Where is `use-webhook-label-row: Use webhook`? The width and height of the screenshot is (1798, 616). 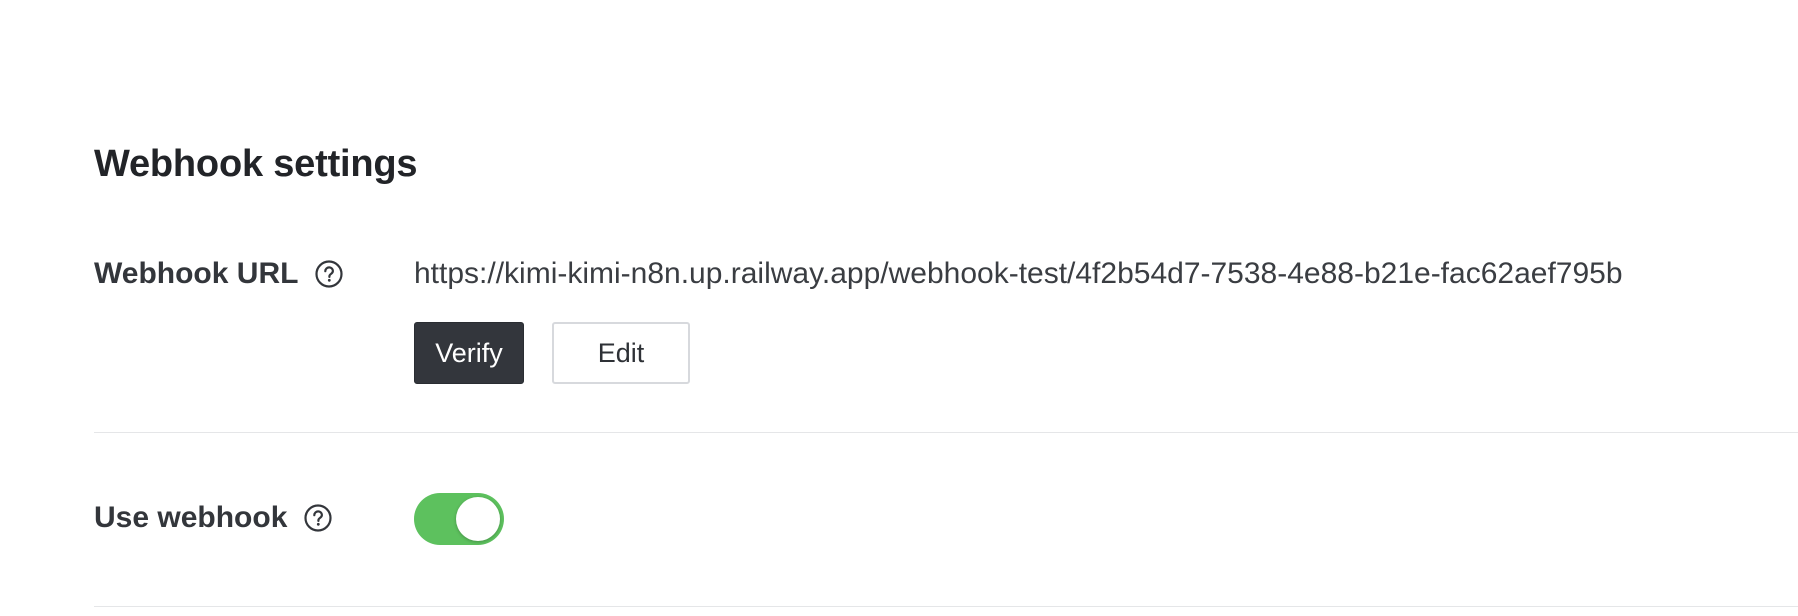
use-webhook-label-row: Use webhook is located at coordinates (213, 518).